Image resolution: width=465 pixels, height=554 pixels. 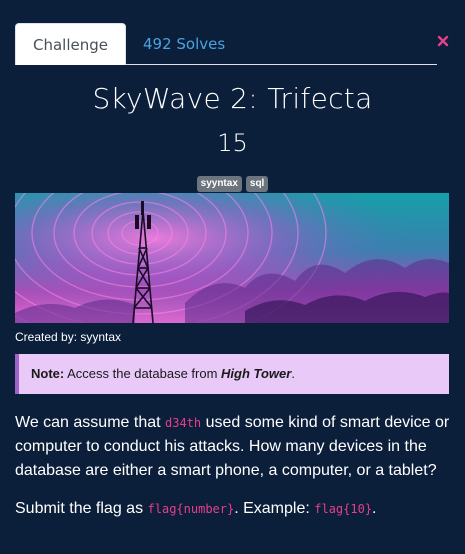 What do you see at coordinates (183, 423) in the screenshot?
I see `inline-code: d34th` at bounding box center [183, 423].